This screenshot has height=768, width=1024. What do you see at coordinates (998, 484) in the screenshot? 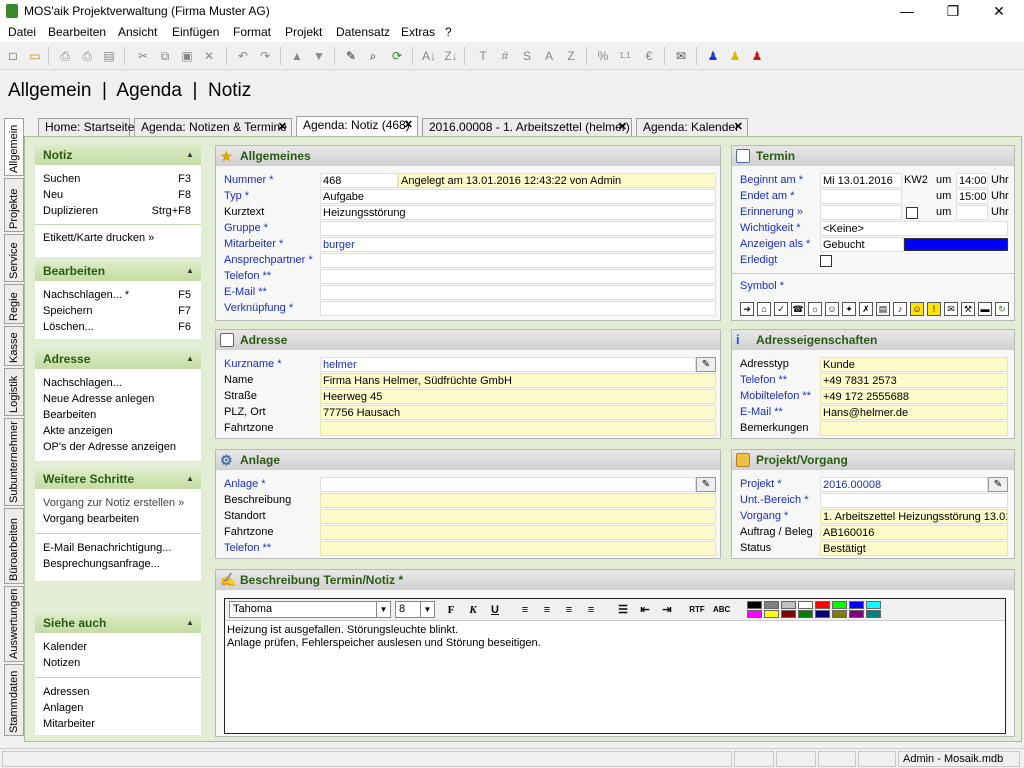
I see `projekt-lookup-button: ✎` at bounding box center [998, 484].